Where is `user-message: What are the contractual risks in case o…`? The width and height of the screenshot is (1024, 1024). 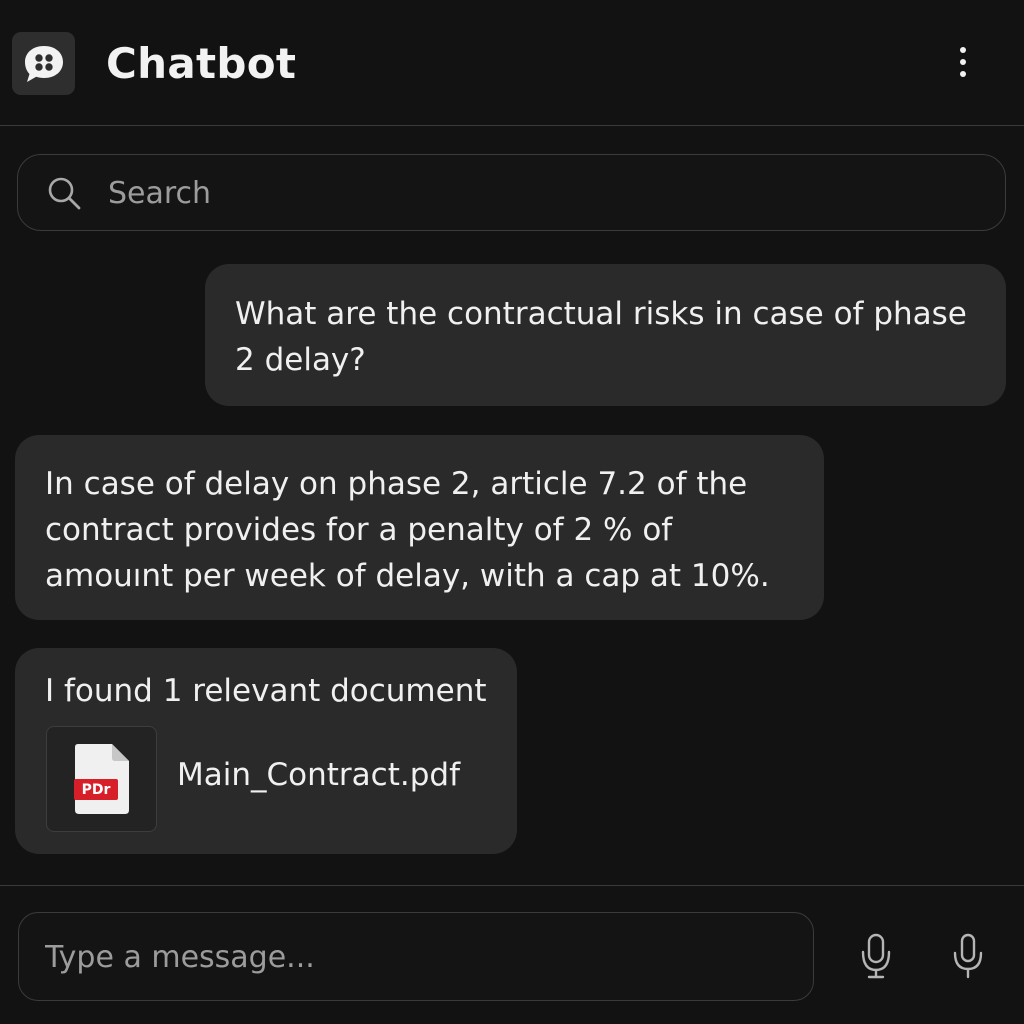 user-message: What are the contractual risks in case o… is located at coordinates (605, 335).